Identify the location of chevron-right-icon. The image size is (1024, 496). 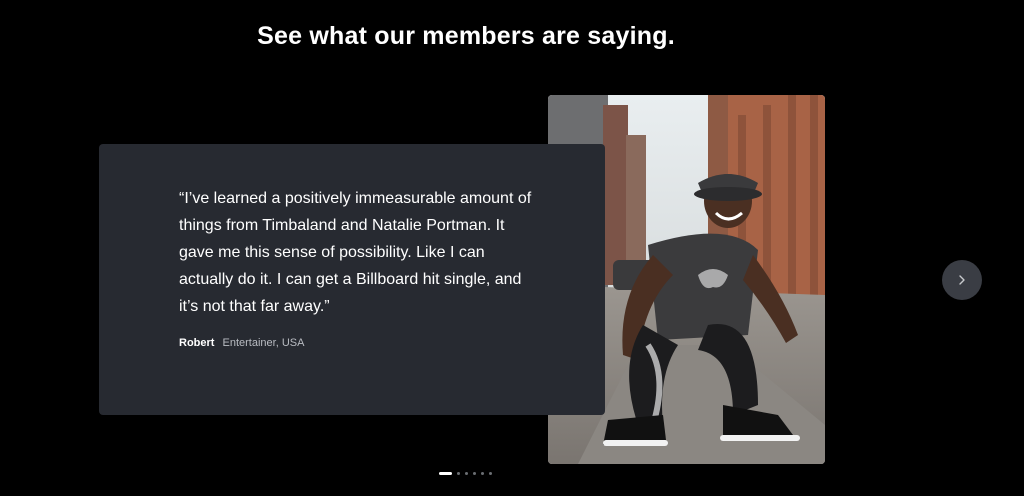
(962, 280).